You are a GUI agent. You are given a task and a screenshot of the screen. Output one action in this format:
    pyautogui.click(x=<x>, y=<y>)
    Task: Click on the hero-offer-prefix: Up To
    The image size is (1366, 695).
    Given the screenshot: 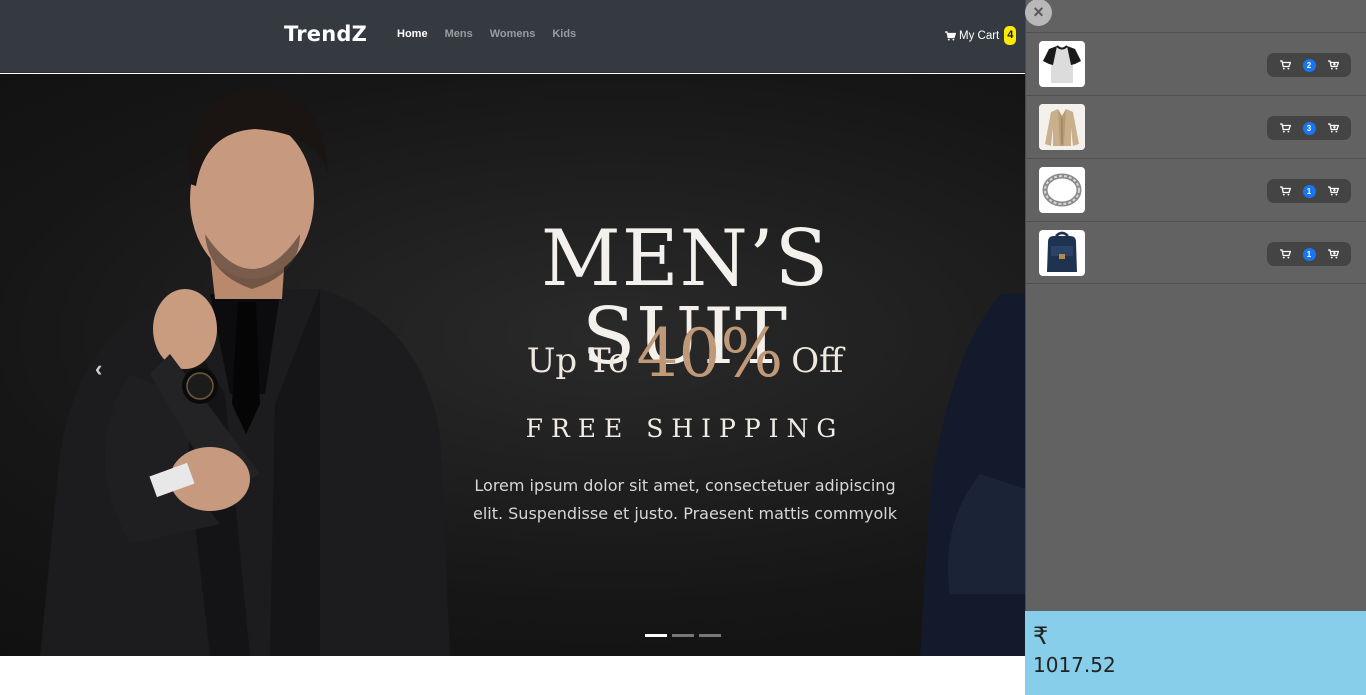 What is the action you would take?
    pyautogui.click(x=577, y=361)
    